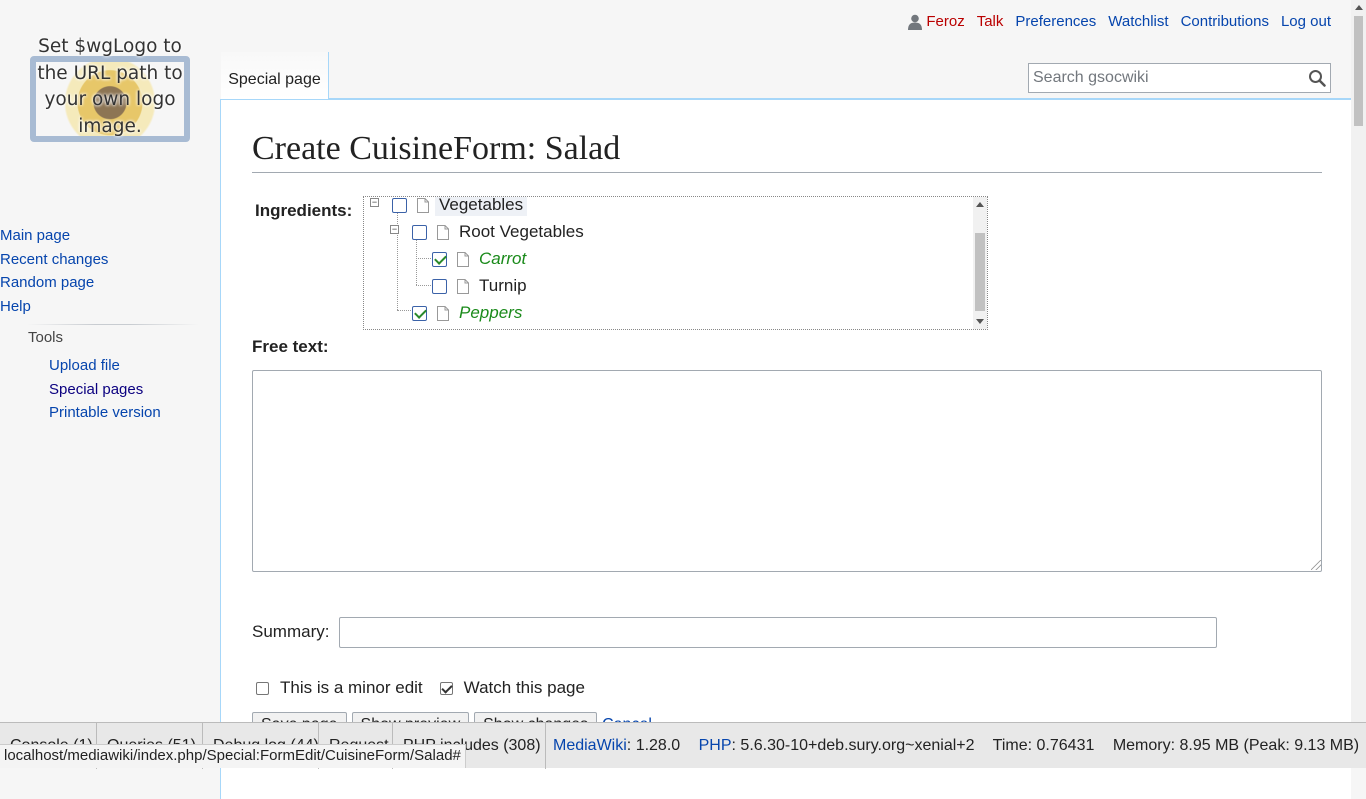 The image size is (1366, 799). I want to click on contributions-link: Contributions, so click(1225, 21).